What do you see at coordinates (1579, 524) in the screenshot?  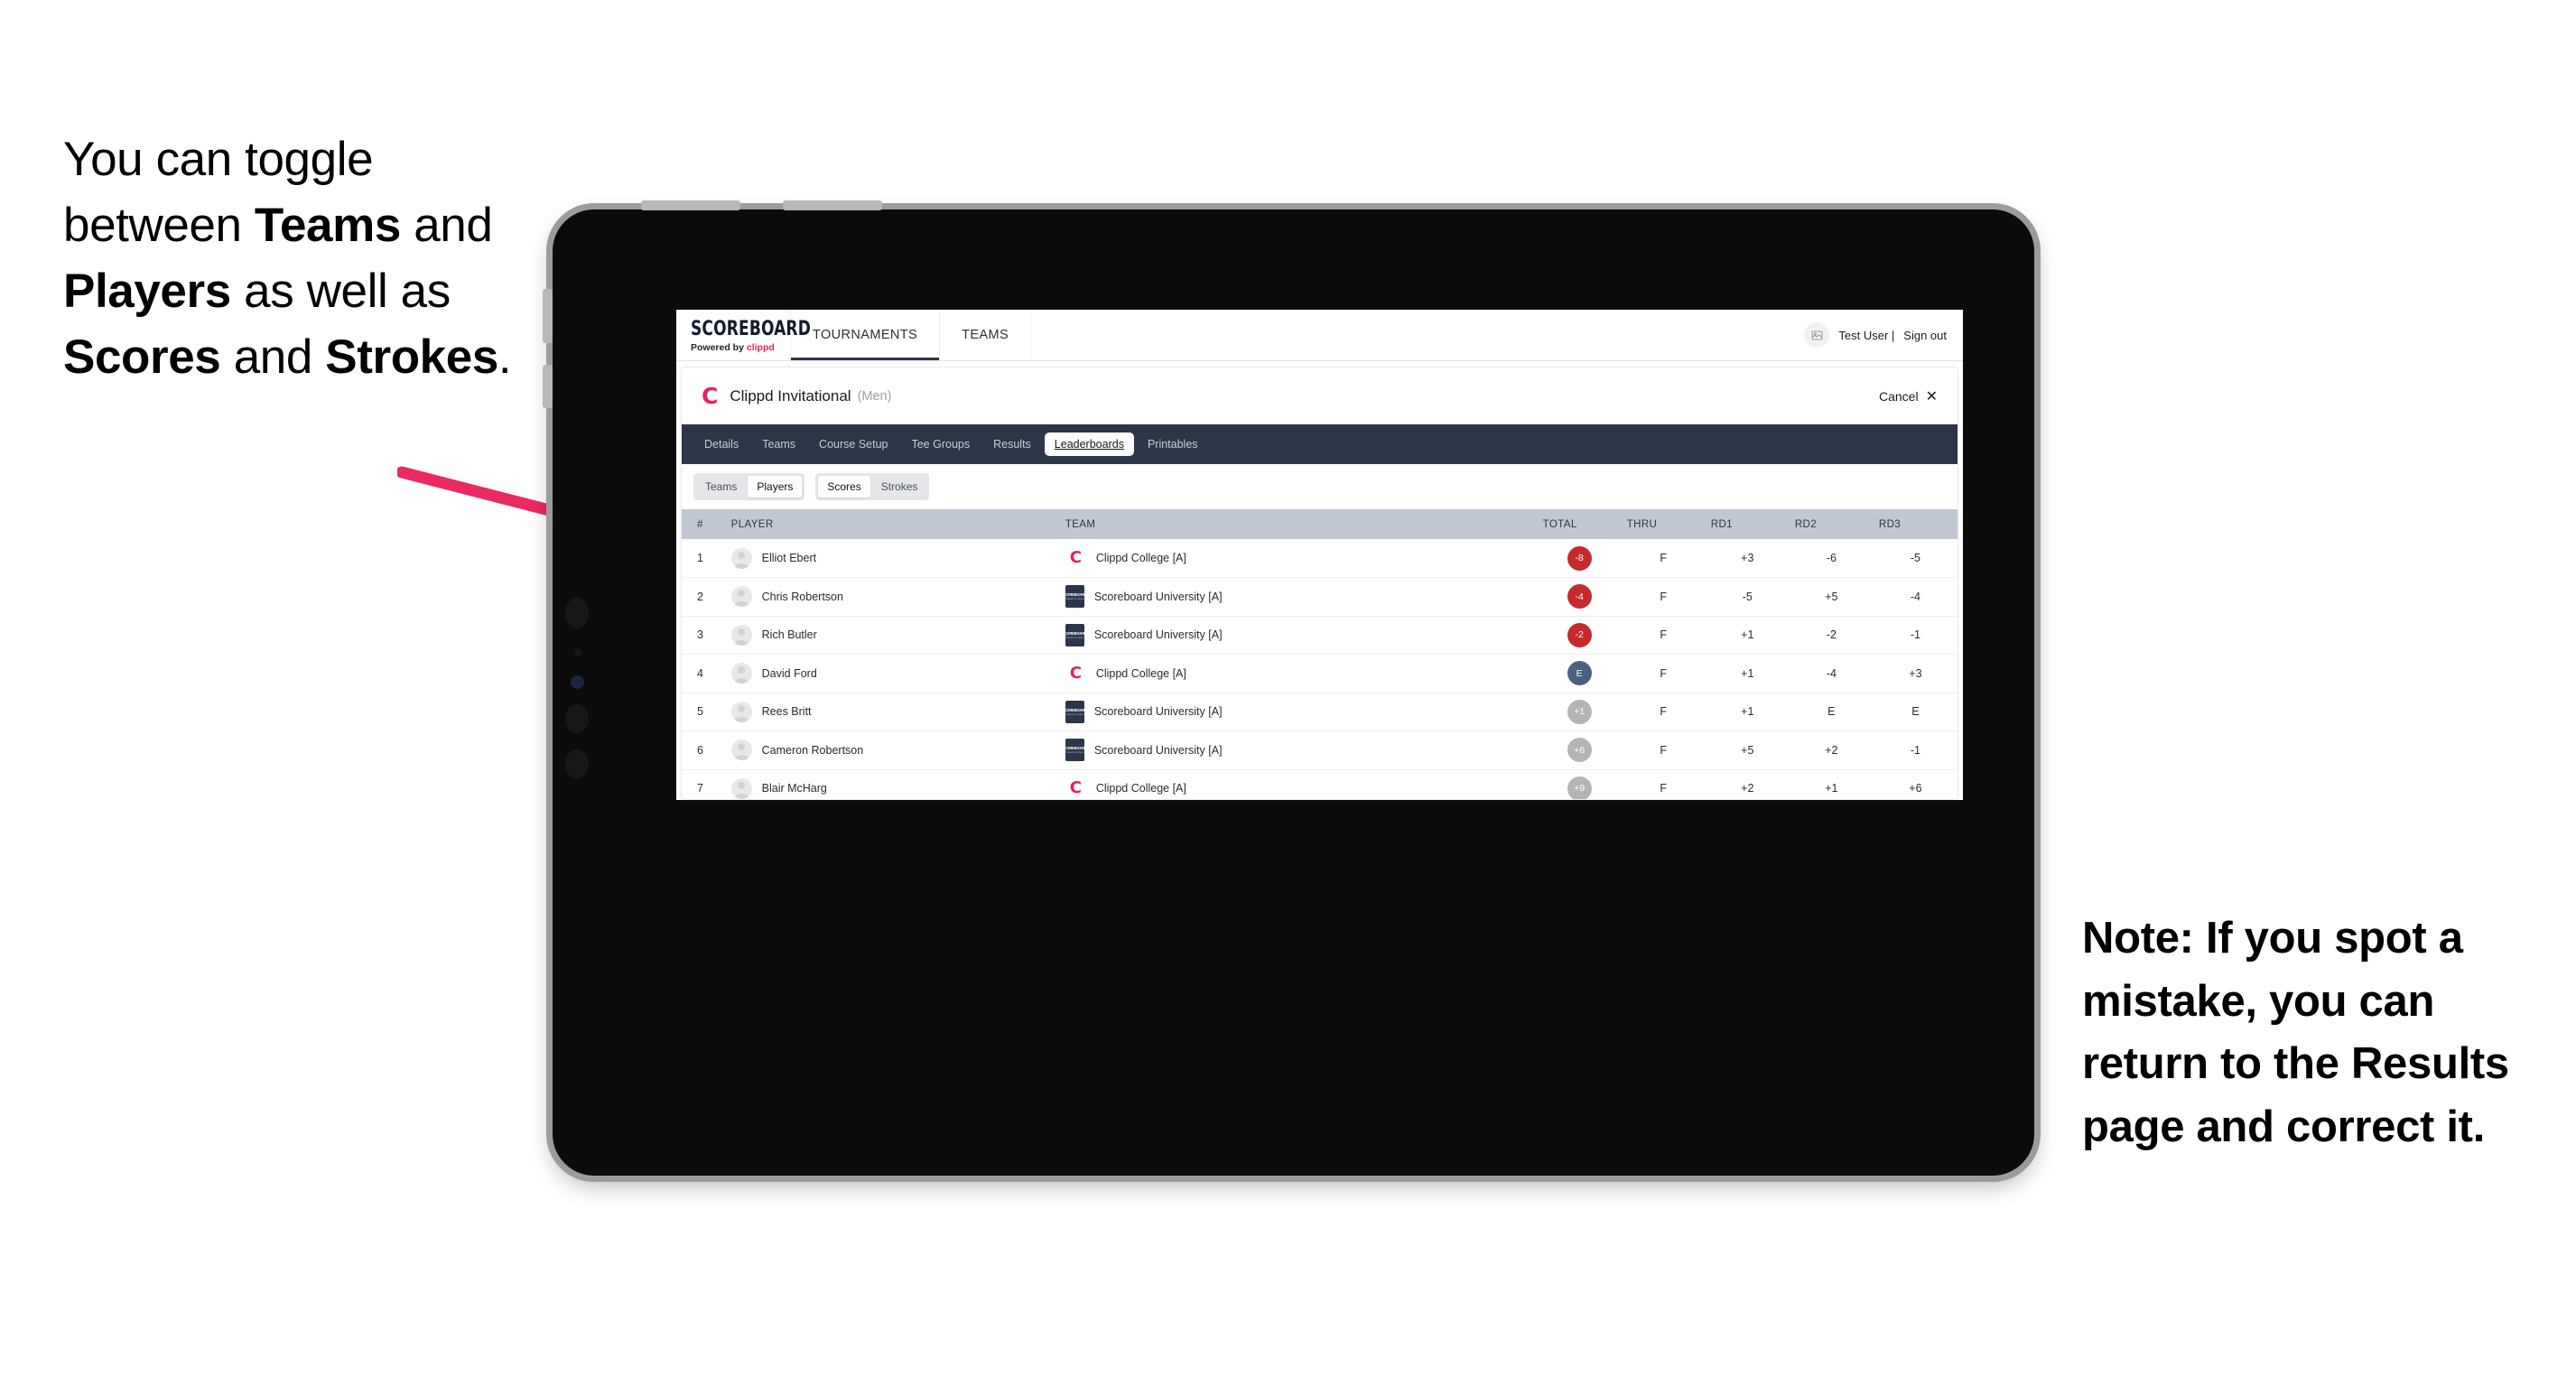 I see `column-header-total: TOTAL` at bounding box center [1579, 524].